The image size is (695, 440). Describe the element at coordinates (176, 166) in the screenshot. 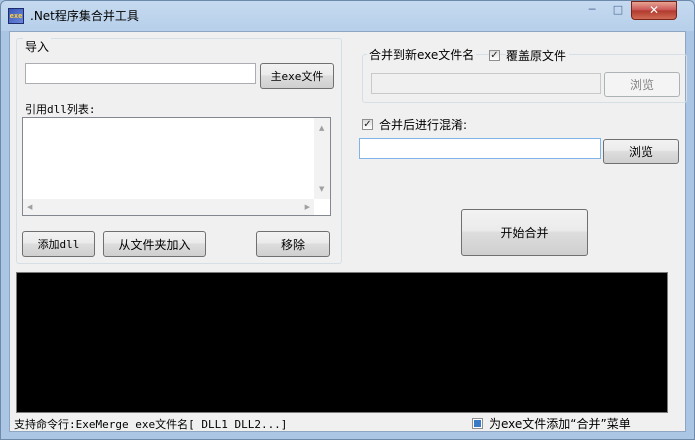

I see `dll-listbox: ▲ ▼ ◀ ▶` at that location.